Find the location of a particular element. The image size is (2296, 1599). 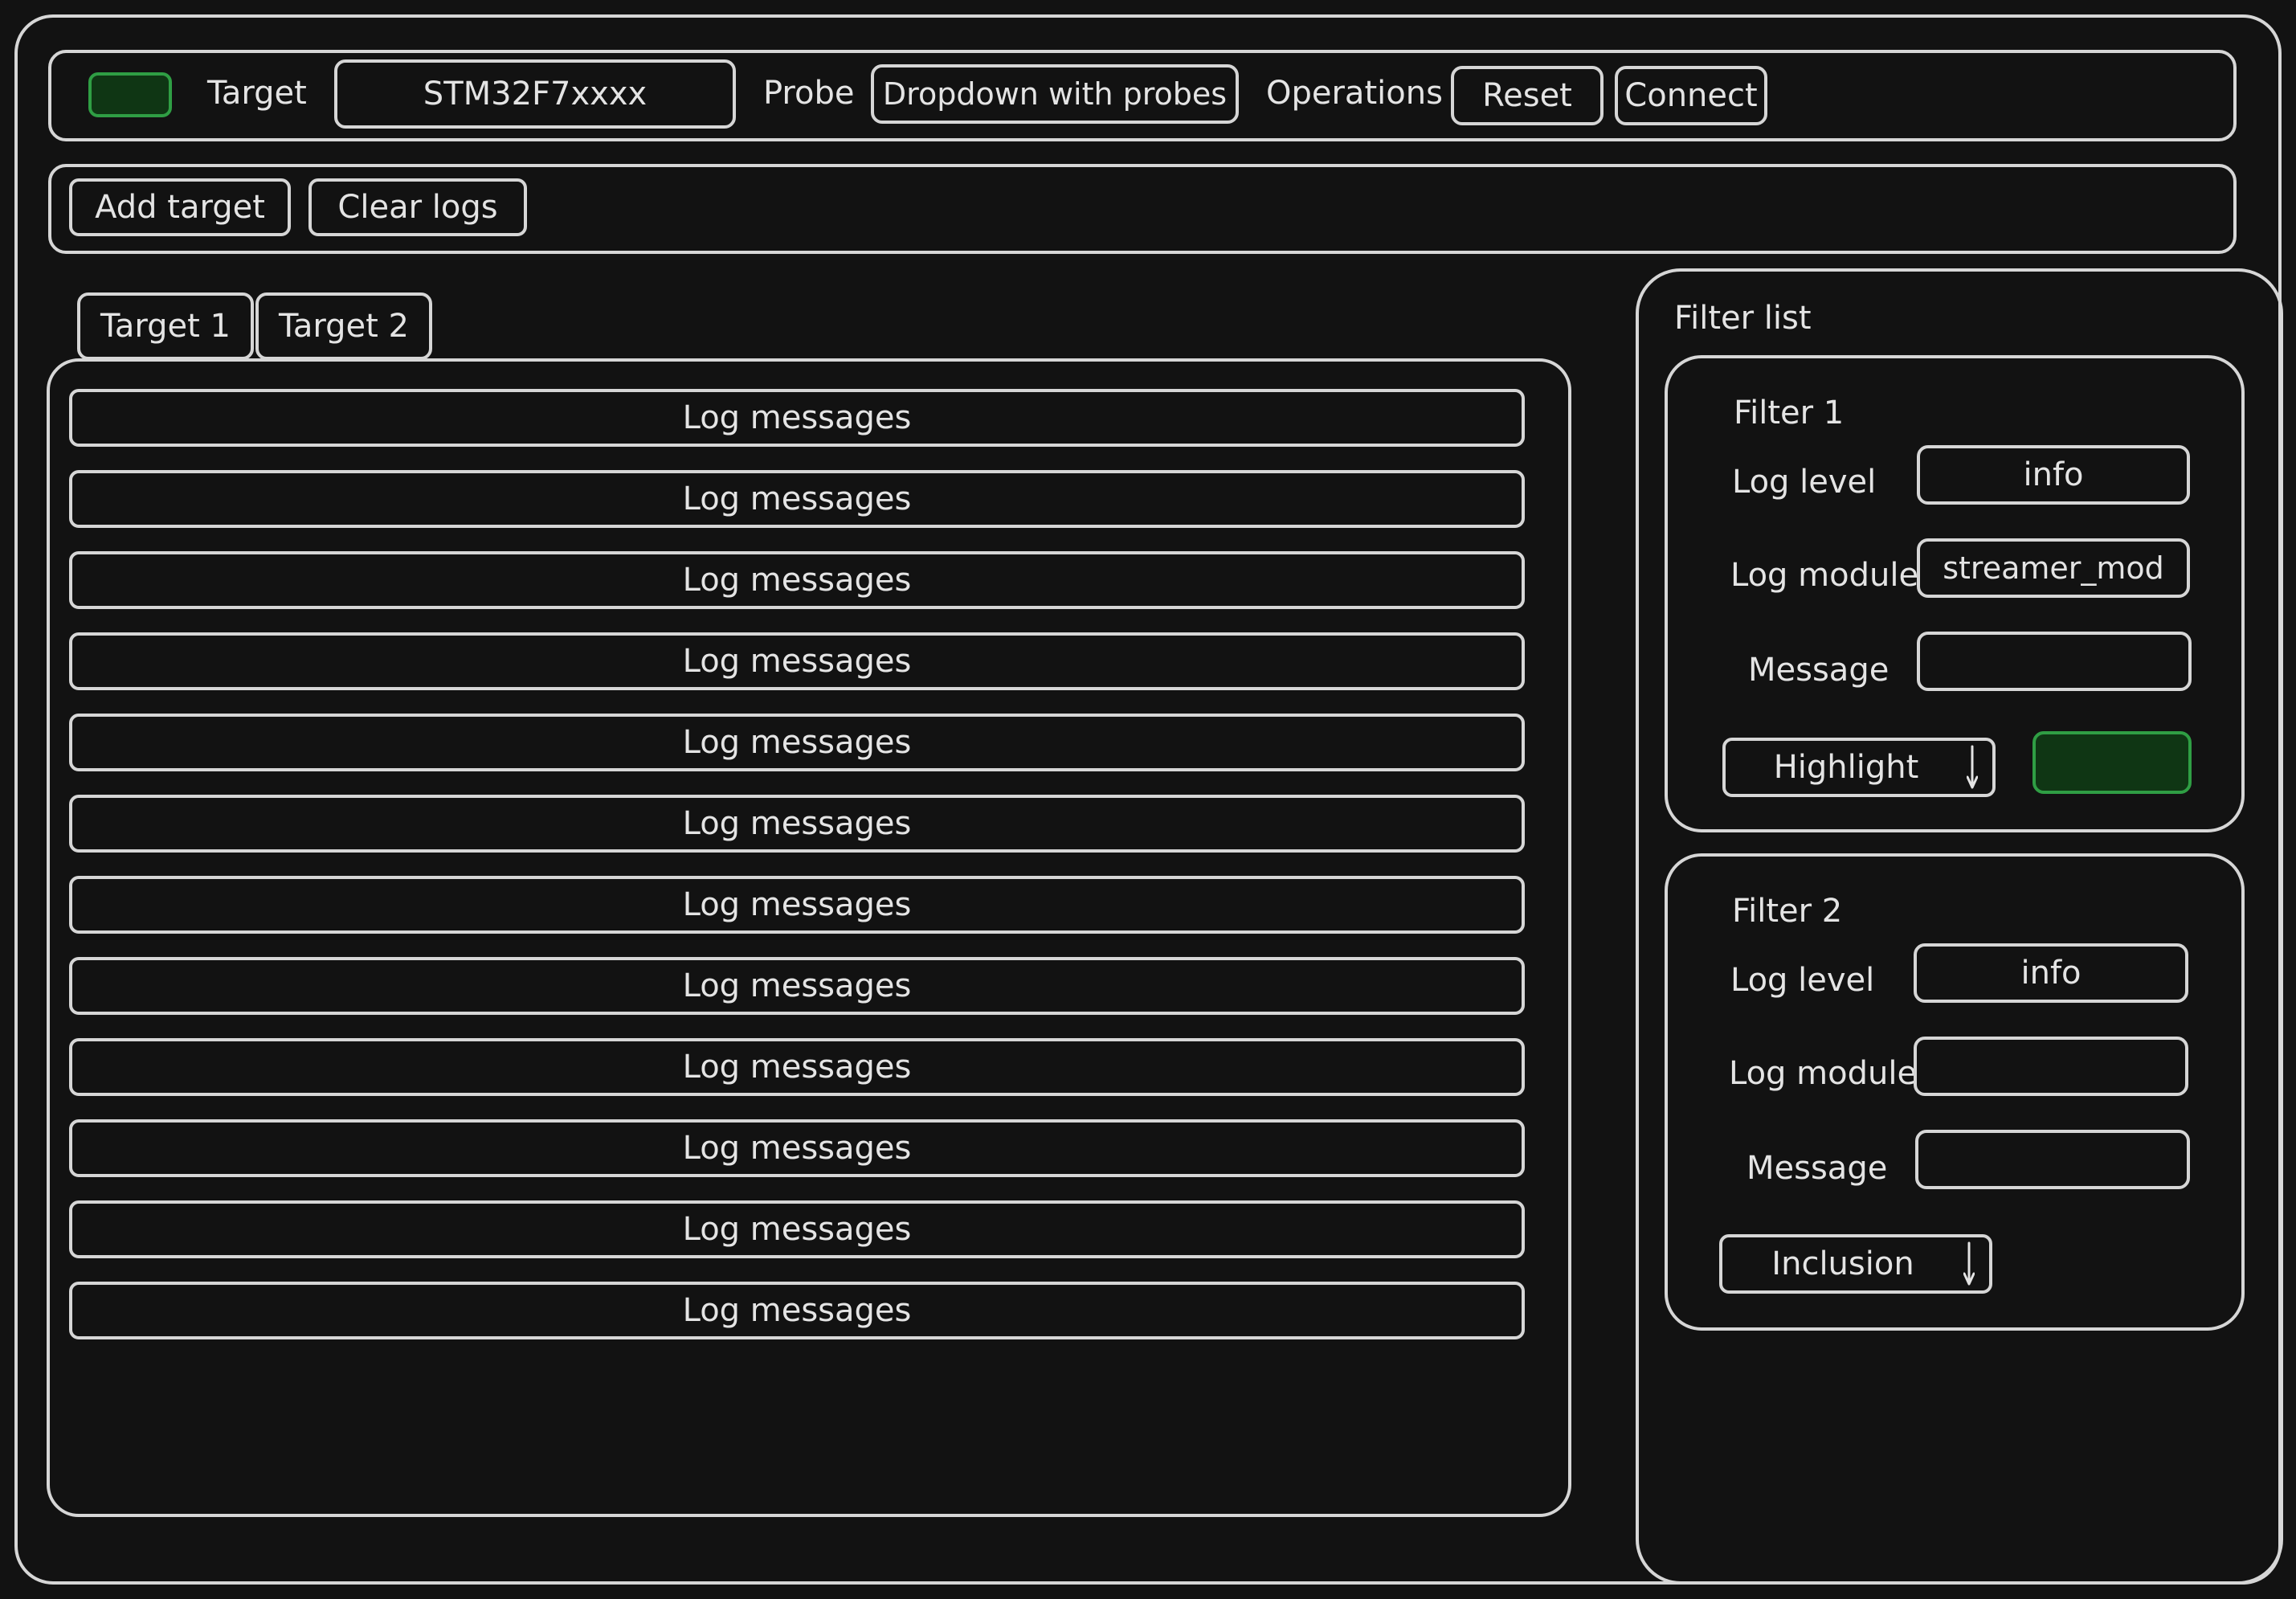

connection-status-indicator is located at coordinates (130, 94).